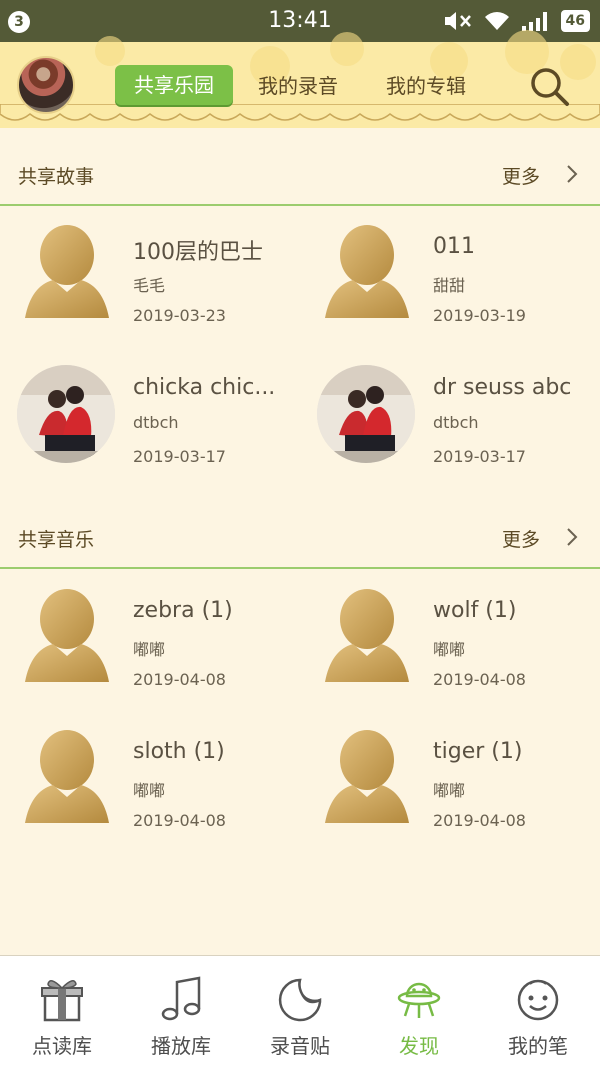 The width and height of the screenshot is (600, 1068). Describe the element at coordinates (298, 84) in the screenshot. I see `tab-my-recordings: 我的录音` at that location.